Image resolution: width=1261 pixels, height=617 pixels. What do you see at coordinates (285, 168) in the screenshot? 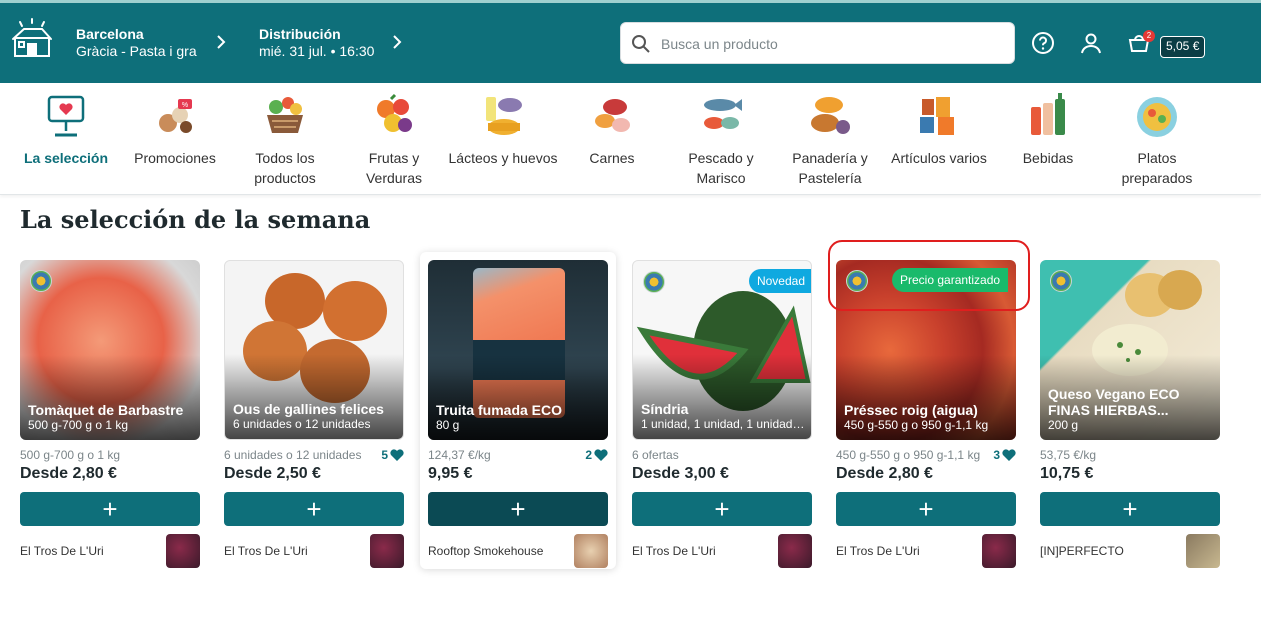
I see `category-label: Todos los productos` at bounding box center [285, 168].